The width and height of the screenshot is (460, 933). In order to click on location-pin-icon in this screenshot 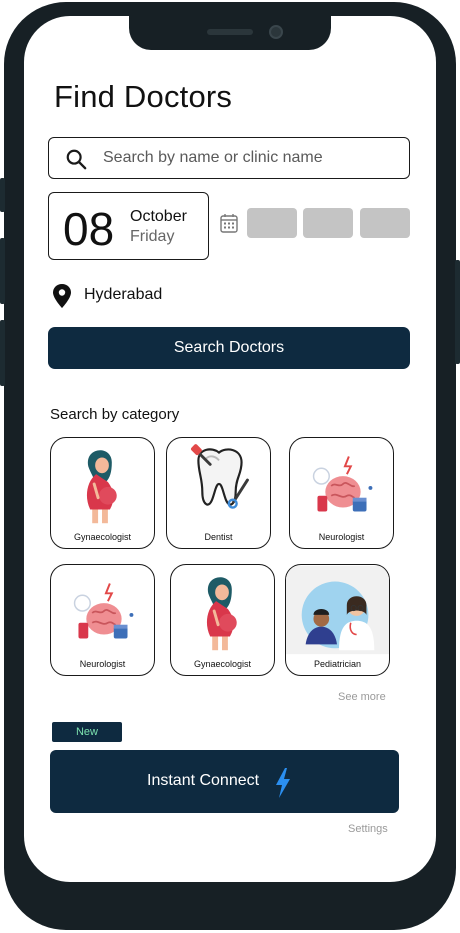, I will do `click(62, 296)`.